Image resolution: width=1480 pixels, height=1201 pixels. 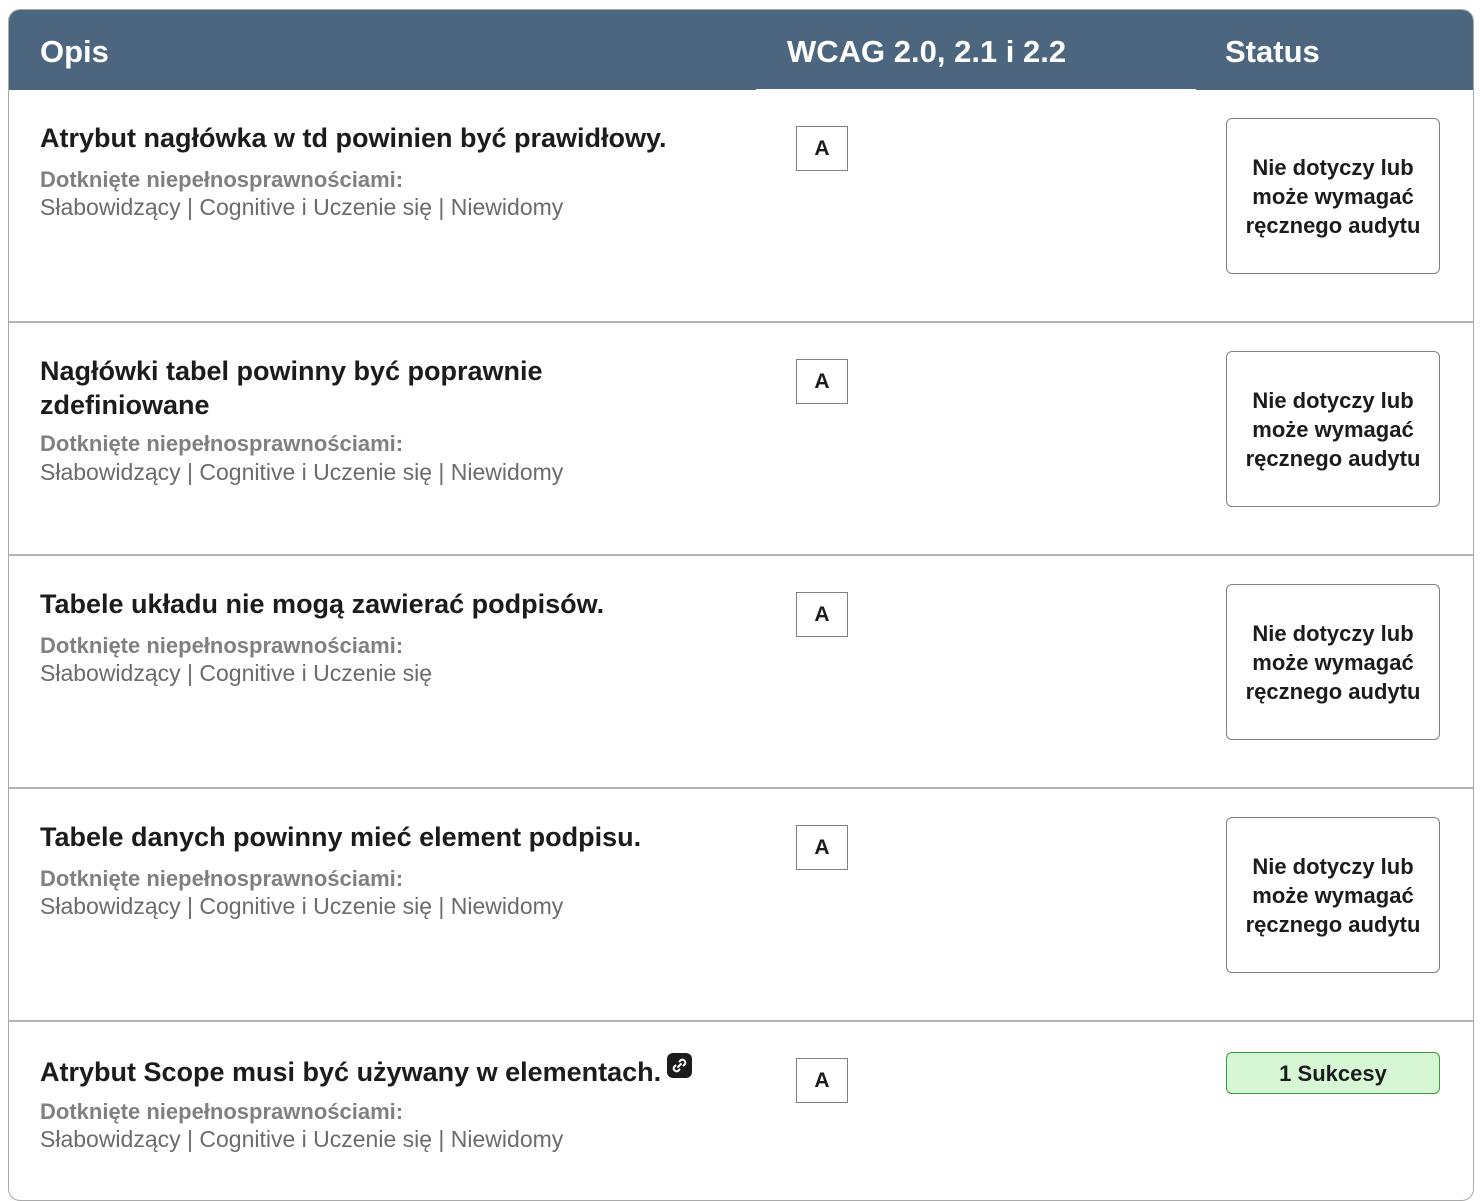 What do you see at coordinates (927, 51) in the screenshot?
I see `column-header-wcag: WCAG 2.0, 2.1 i 2.2` at bounding box center [927, 51].